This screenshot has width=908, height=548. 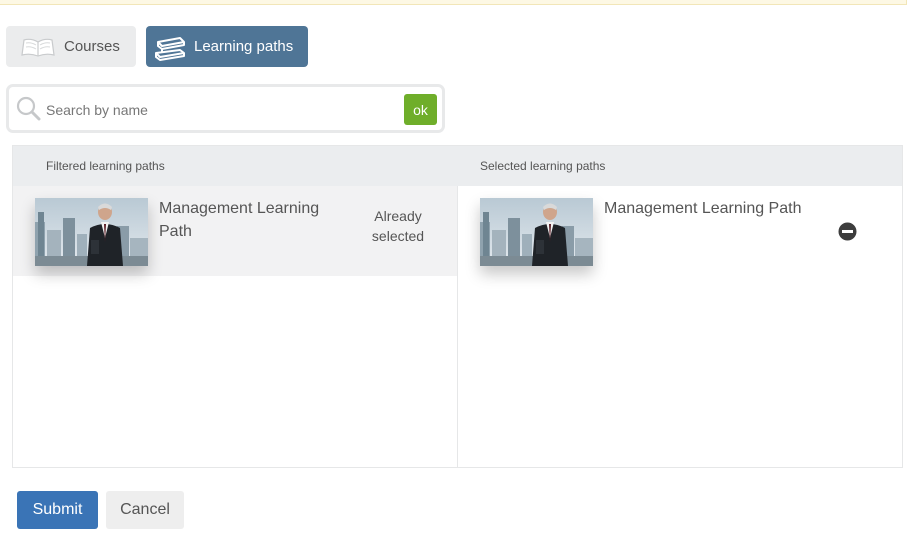 I want to click on selected-item-title: Management Learning Path, so click(x=703, y=208).